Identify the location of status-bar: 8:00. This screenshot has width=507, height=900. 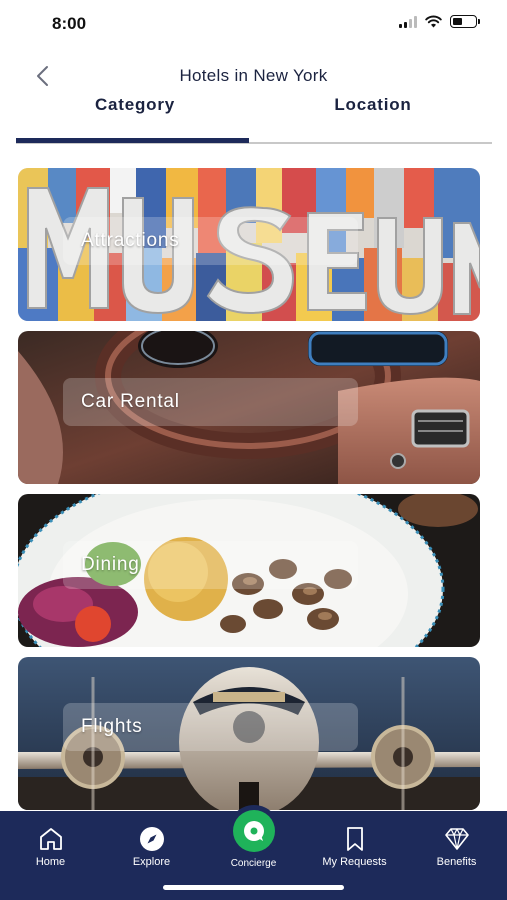
(253, 23).